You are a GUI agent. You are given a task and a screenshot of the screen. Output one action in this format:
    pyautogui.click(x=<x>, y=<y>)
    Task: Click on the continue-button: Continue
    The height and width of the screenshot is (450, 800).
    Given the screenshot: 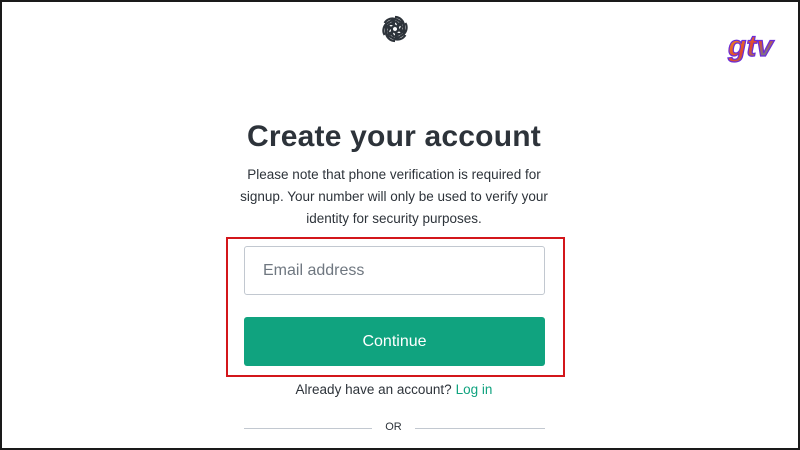 What is the action you would take?
    pyautogui.click(x=394, y=341)
    